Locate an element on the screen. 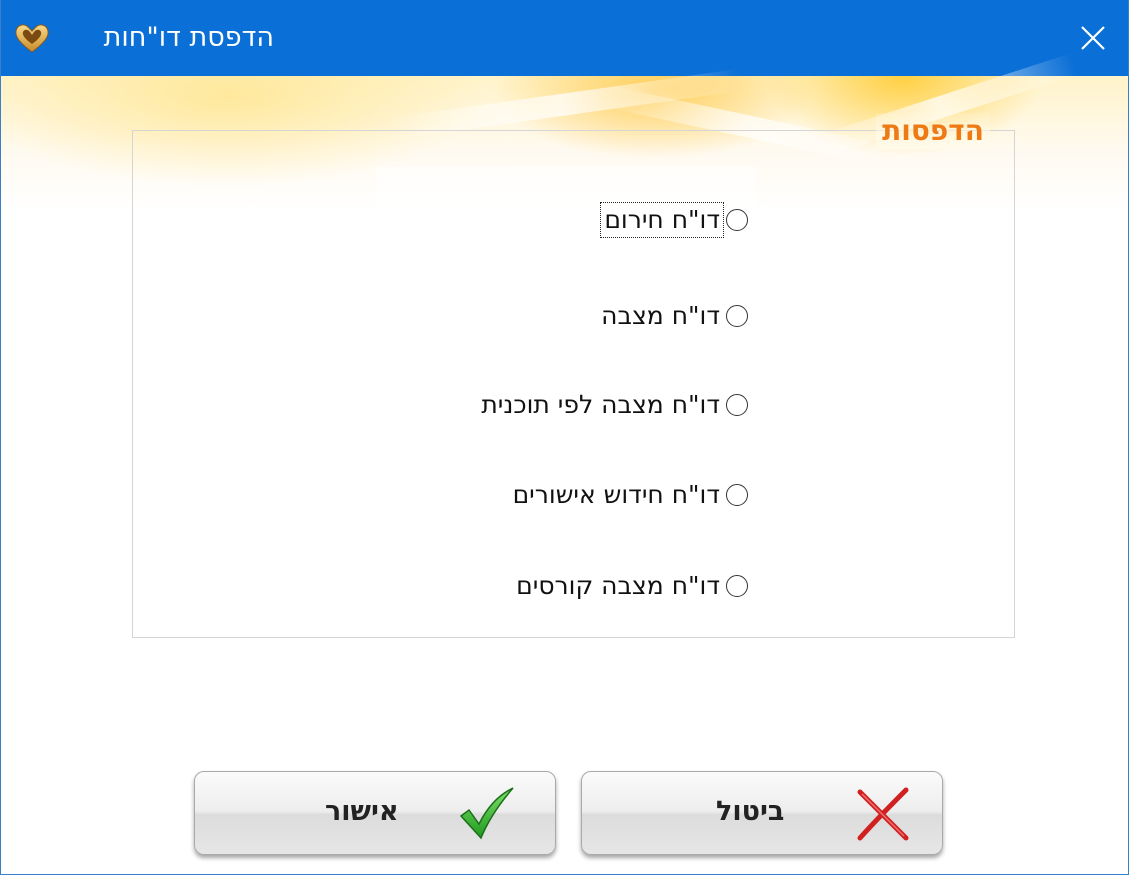 This screenshot has height=876, width=1129. radio-label: דו"ח חירום is located at coordinates (662, 220).